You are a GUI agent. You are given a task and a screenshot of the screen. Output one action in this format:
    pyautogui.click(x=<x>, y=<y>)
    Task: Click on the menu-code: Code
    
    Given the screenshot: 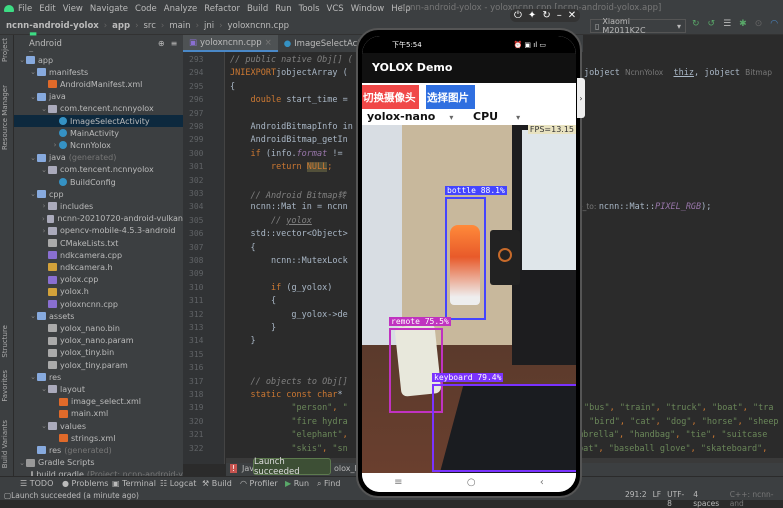 What is the action you would take?
    pyautogui.click(x=146, y=9)
    